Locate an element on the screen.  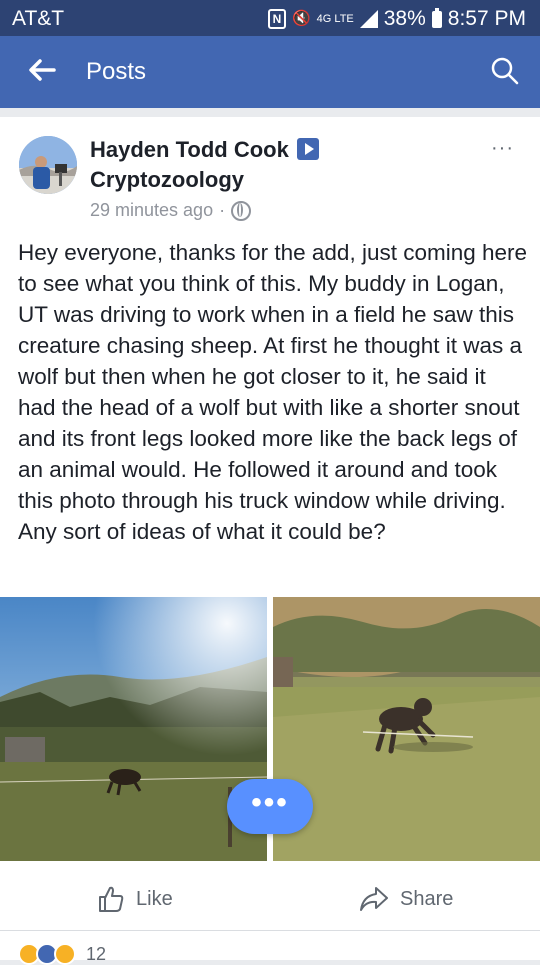
group-name: Cryptozoology is located at coordinates (167, 180).